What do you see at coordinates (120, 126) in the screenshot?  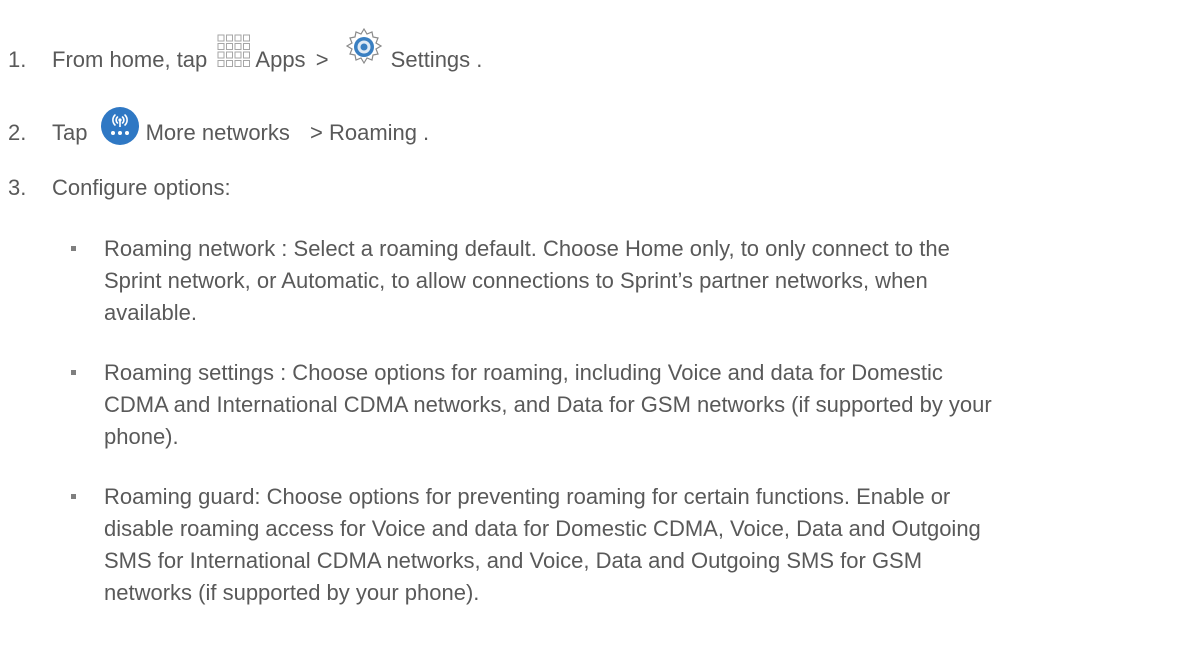 I see `more-networks-icon` at bounding box center [120, 126].